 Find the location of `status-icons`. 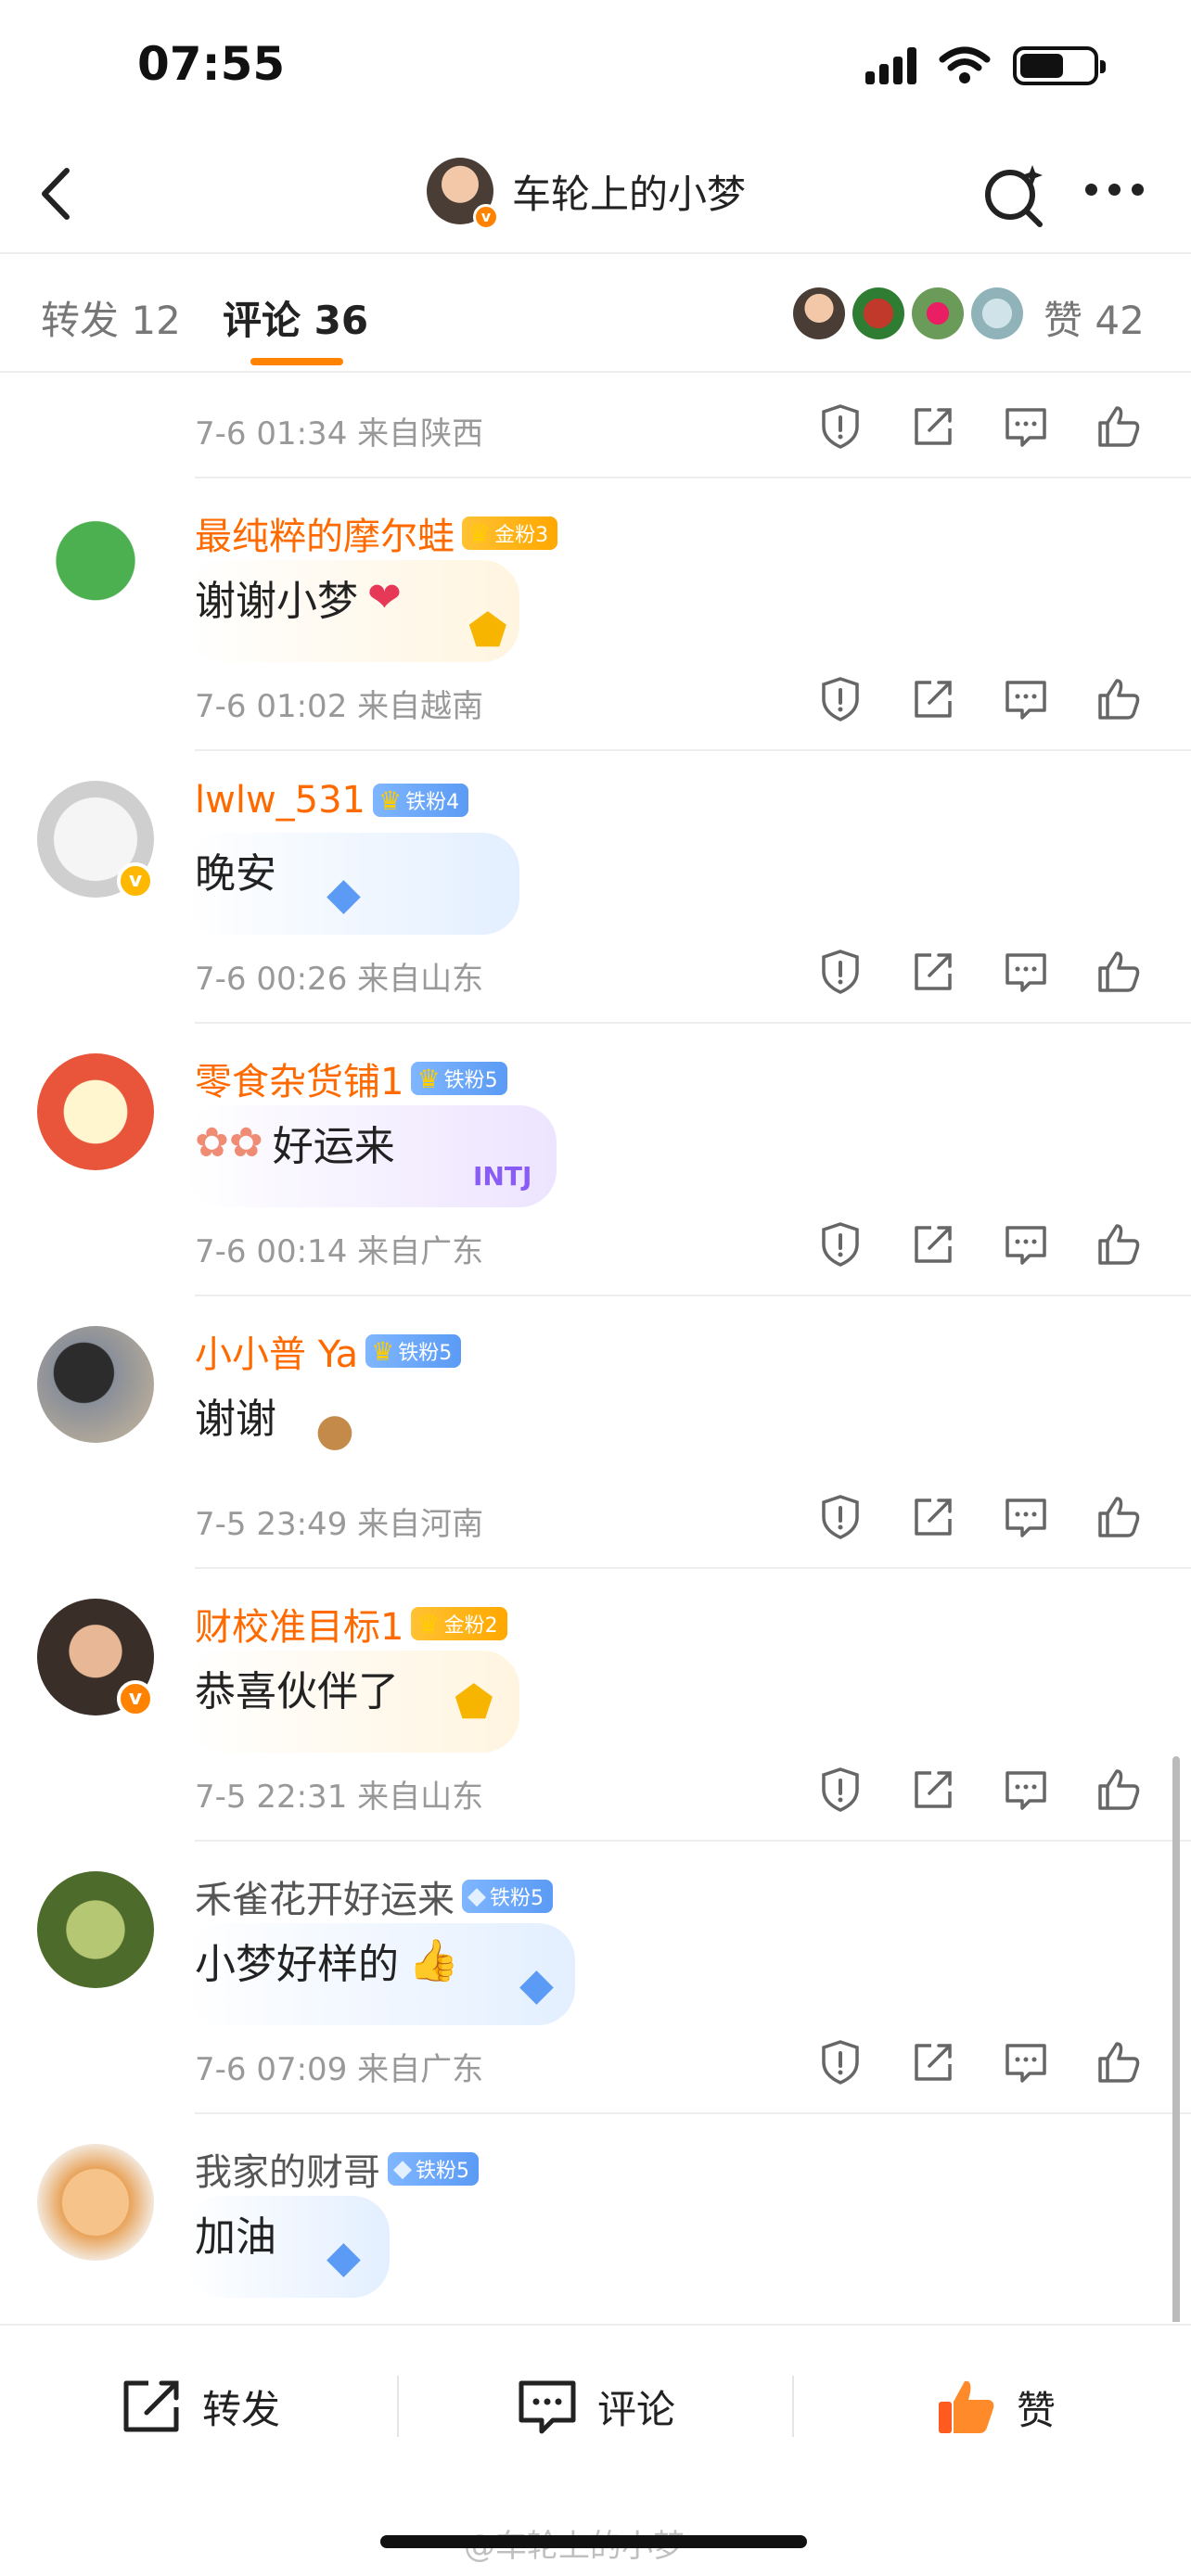

status-icons is located at coordinates (985, 66).